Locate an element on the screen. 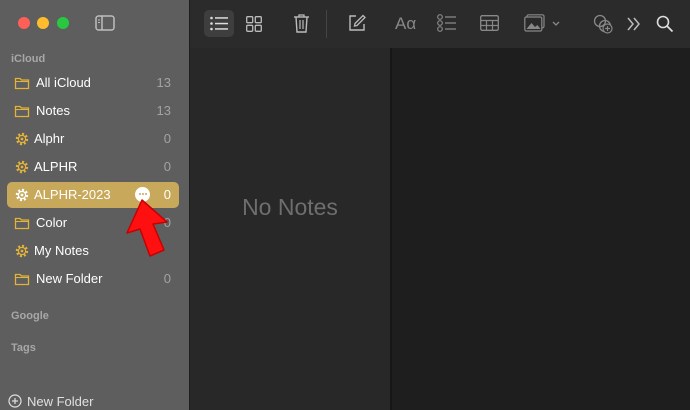  table-icon is located at coordinates (489, 23).